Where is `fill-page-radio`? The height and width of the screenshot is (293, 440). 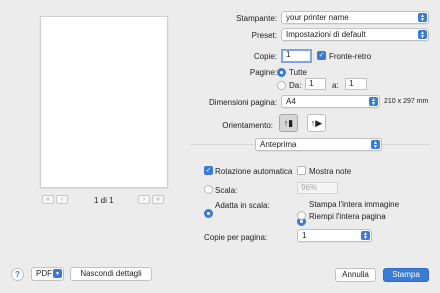 fill-page-radio is located at coordinates (301, 215).